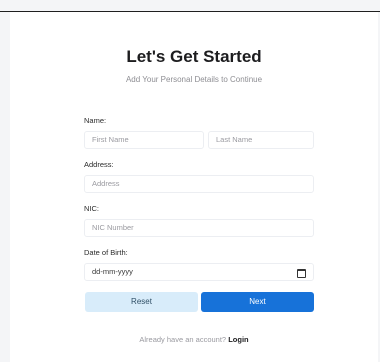 This screenshot has width=380, height=362. Describe the element at coordinates (234, 139) in the screenshot. I see `last-name-placeholder: Last Name` at that location.